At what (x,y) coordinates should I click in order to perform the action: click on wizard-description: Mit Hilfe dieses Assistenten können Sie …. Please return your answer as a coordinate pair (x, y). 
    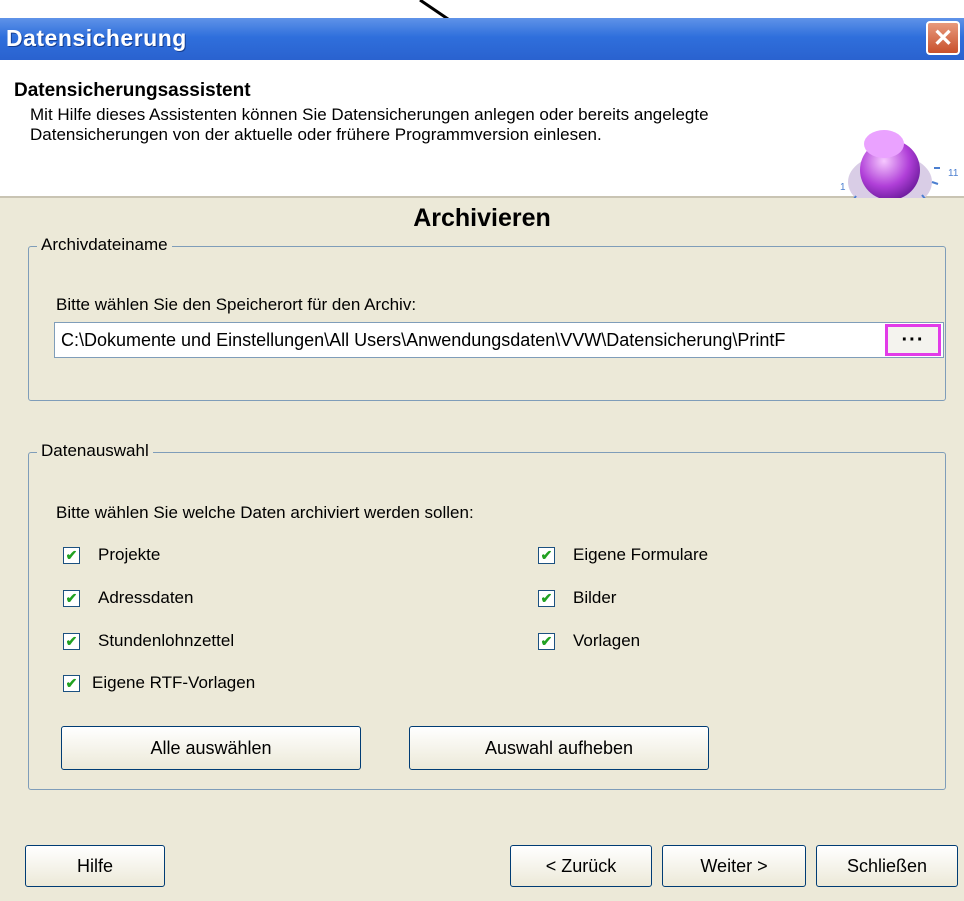
    Looking at the image, I should click on (369, 124).